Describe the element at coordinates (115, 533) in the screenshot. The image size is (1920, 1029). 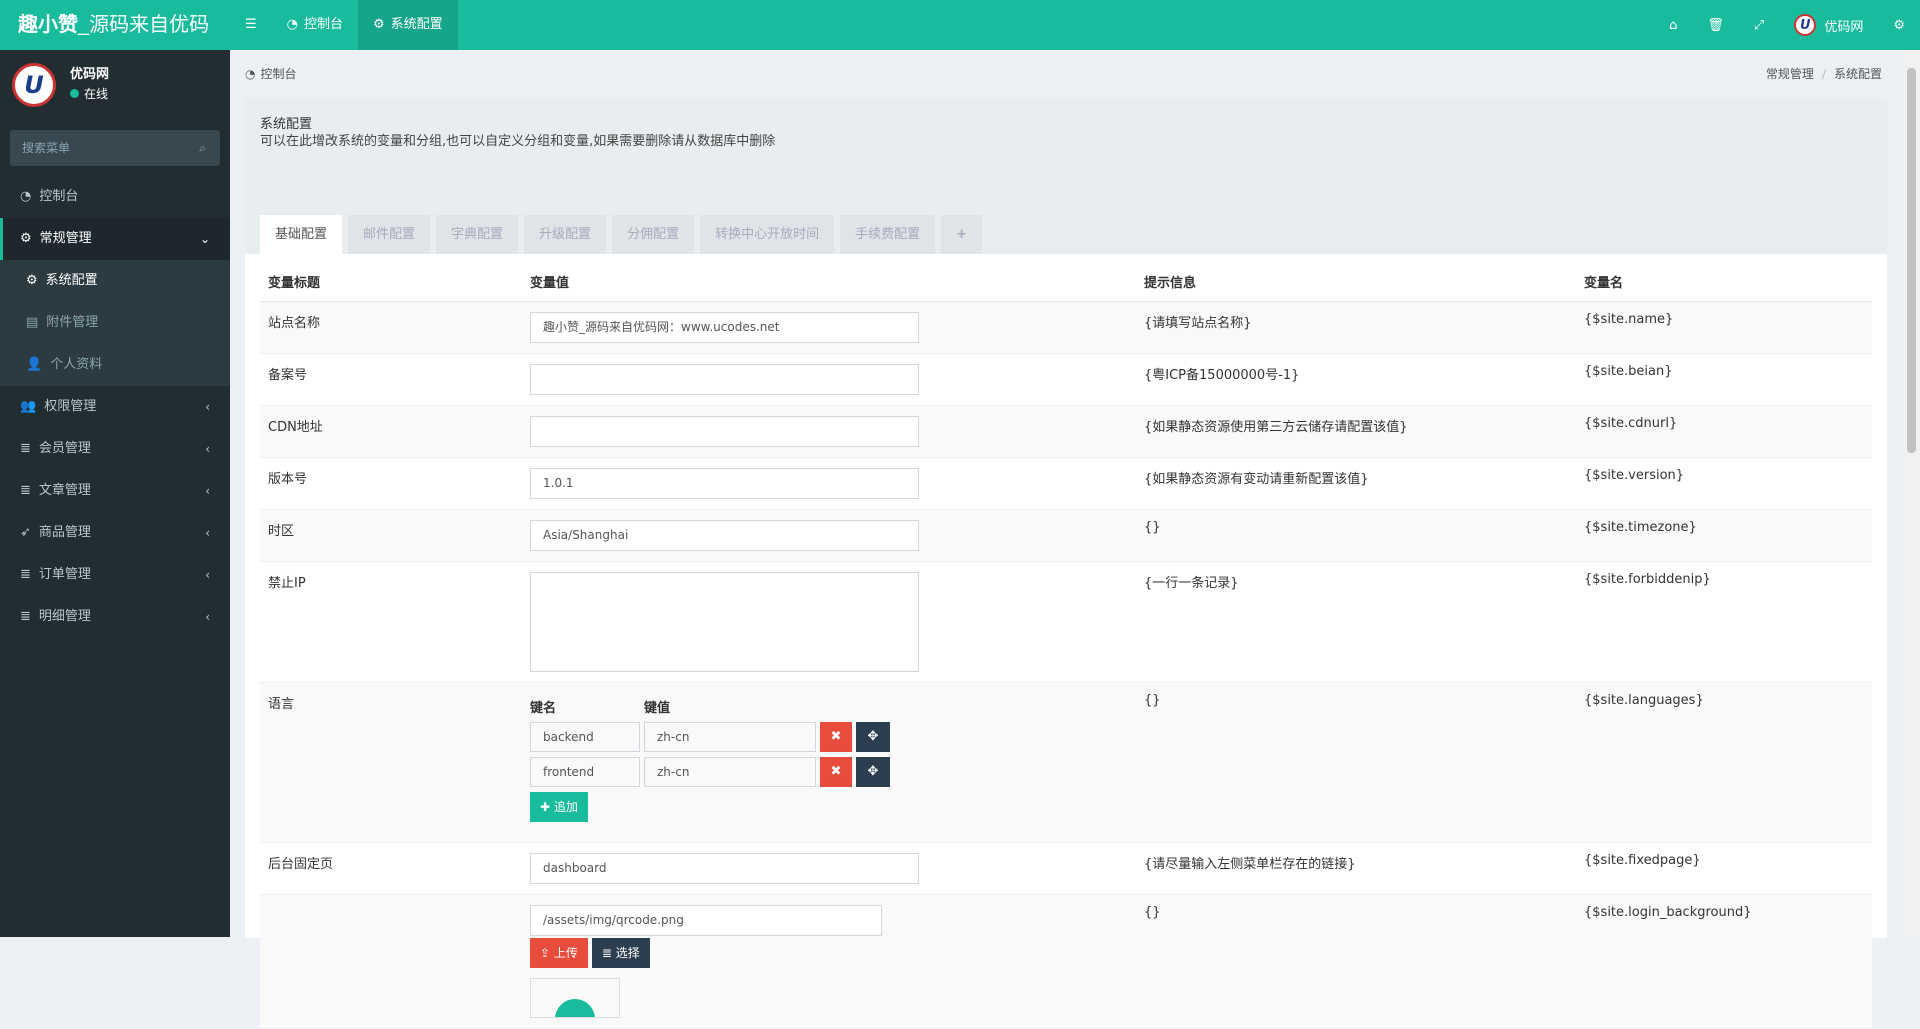
I see `sidebar-item-goods: ➶ 商品管理 ‹` at that location.